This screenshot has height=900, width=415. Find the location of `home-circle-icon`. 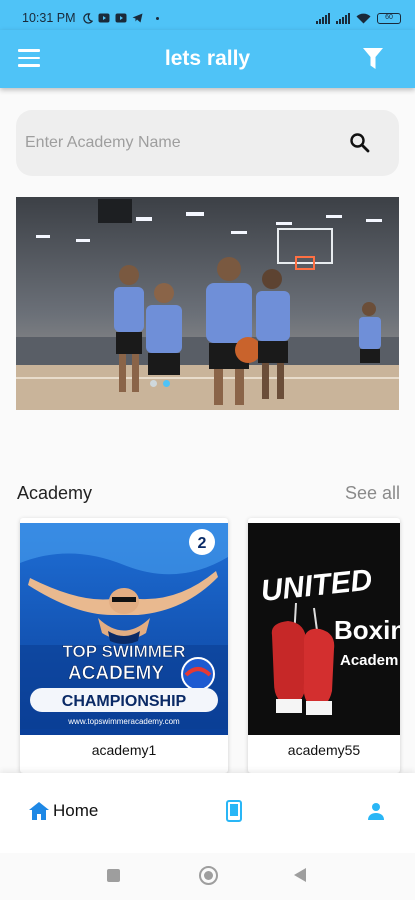

home-circle-icon is located at coordinates (208, 875).